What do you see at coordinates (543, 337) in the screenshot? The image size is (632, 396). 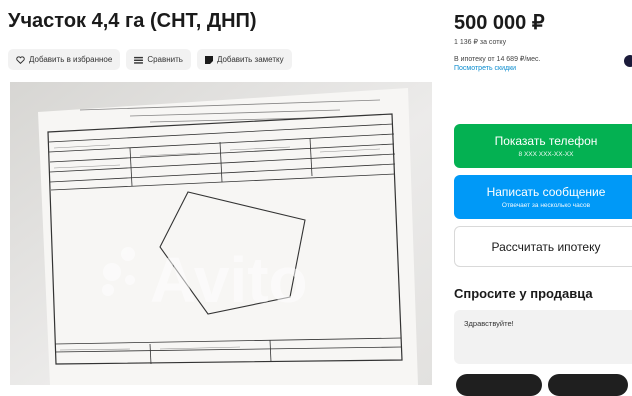 I see `ask-seller-input: Здравствуйте!` at bounding box center [543, 337].